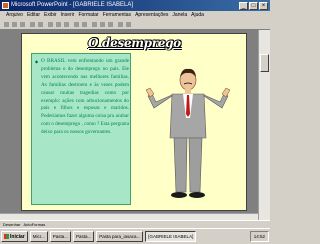 Image resolution: width=320 pixels, height=244 pixels. What do you see at coordinates (5, 5) in the screenshot?
I see `powerpoint-icon` at bounding box center [5, 5].